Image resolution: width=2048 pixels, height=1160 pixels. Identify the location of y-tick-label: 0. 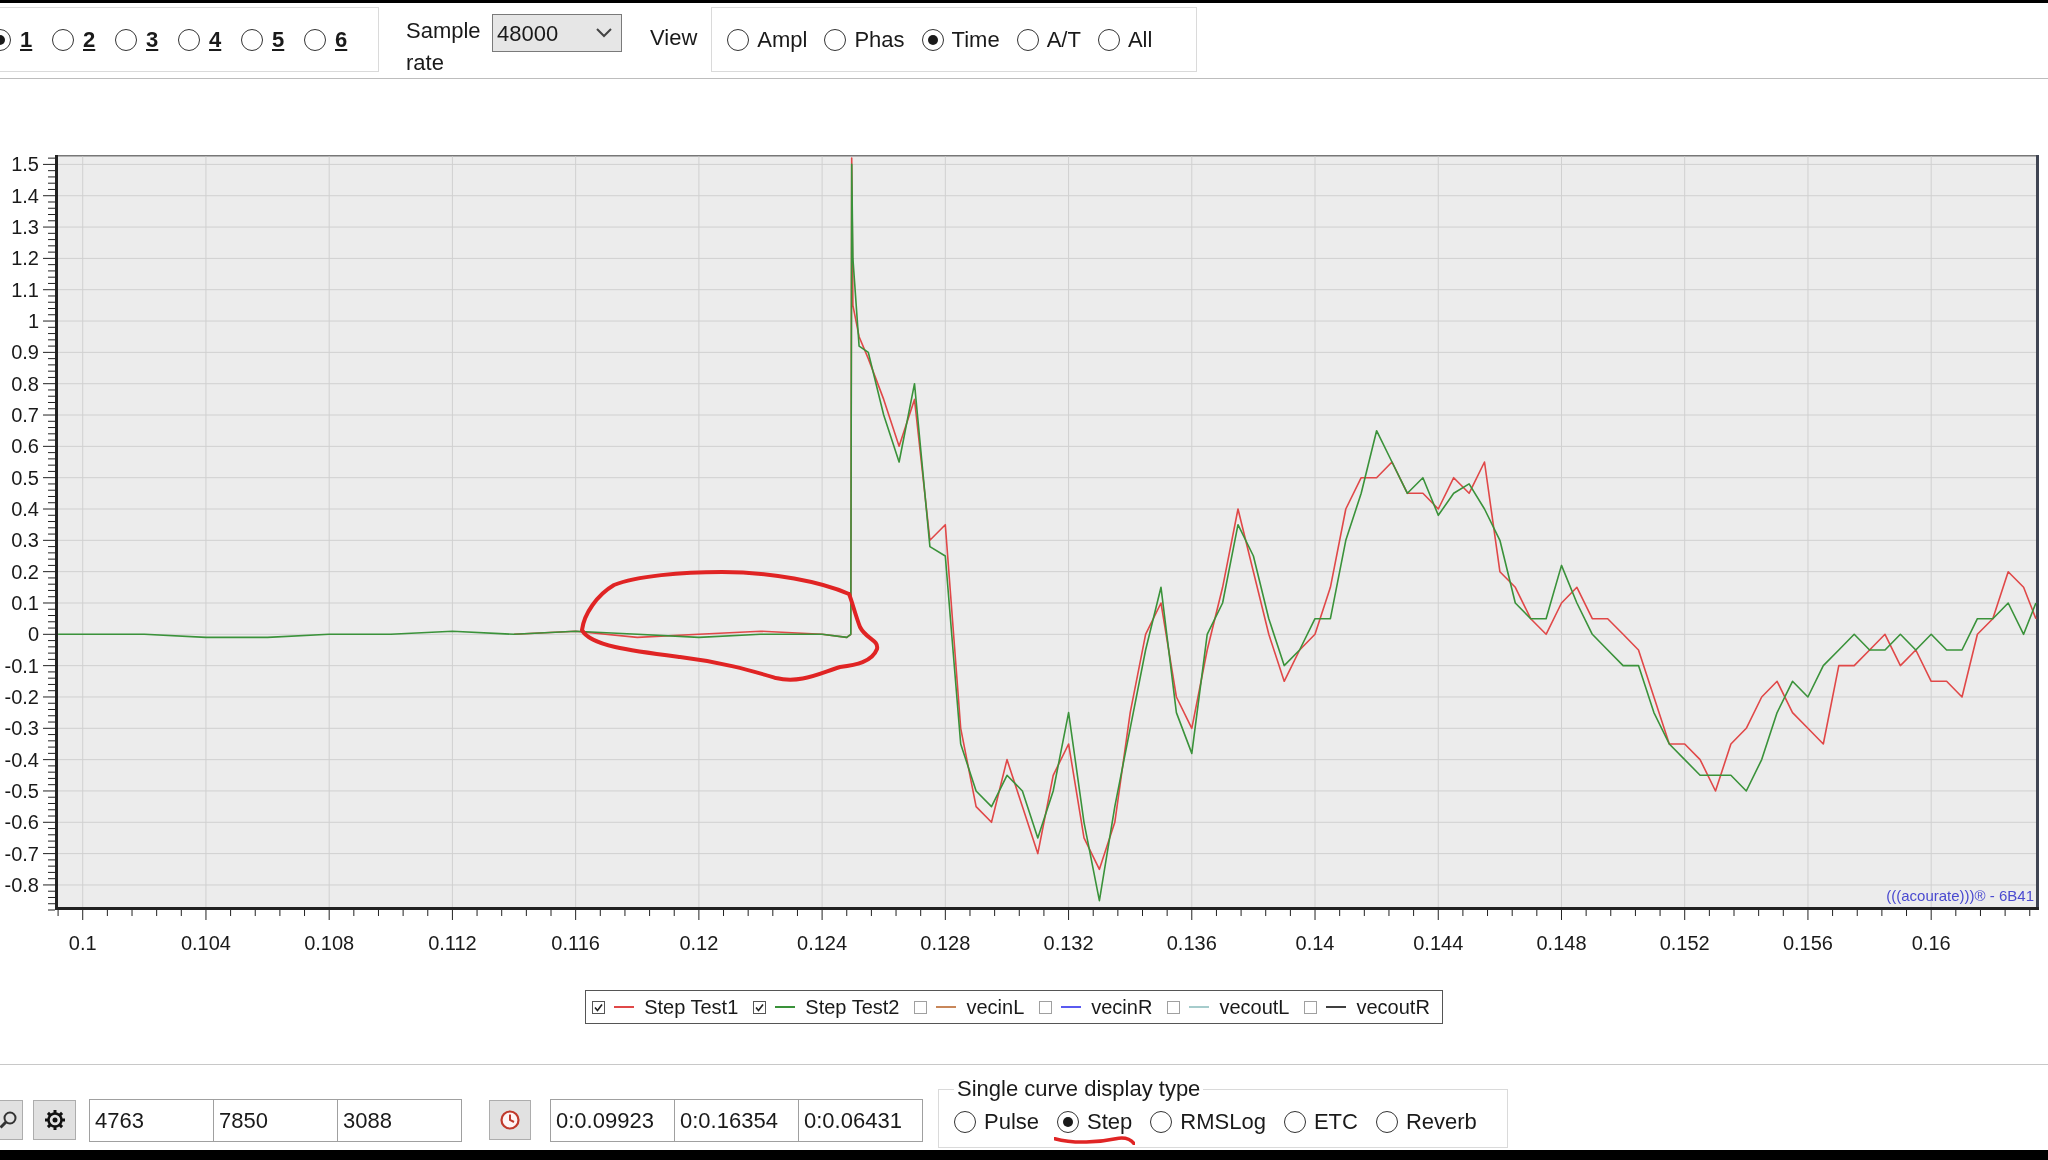
(33, 634).